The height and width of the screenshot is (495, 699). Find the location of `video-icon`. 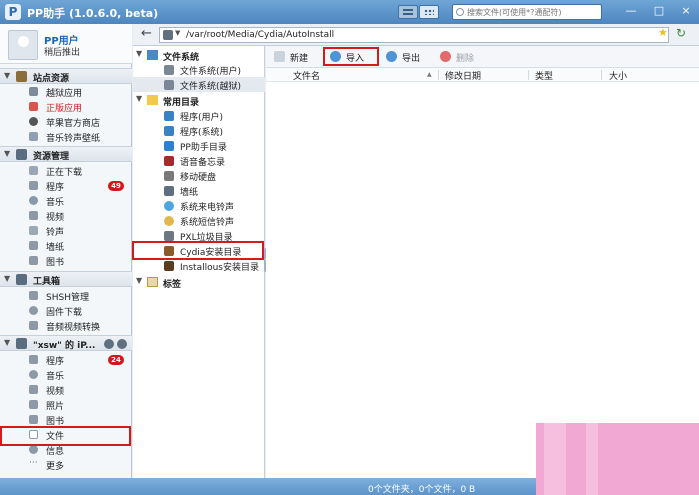

video-icon is located at coordinates (33, 389).